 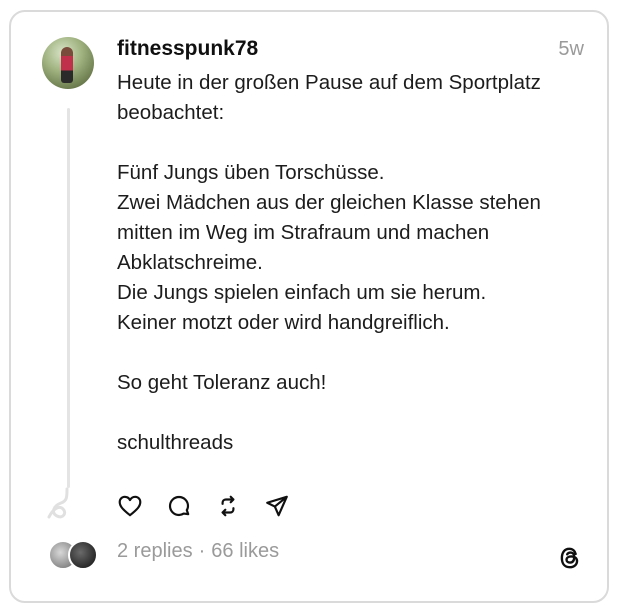 I want to click on repost-icon, so click(x=228, y=506).